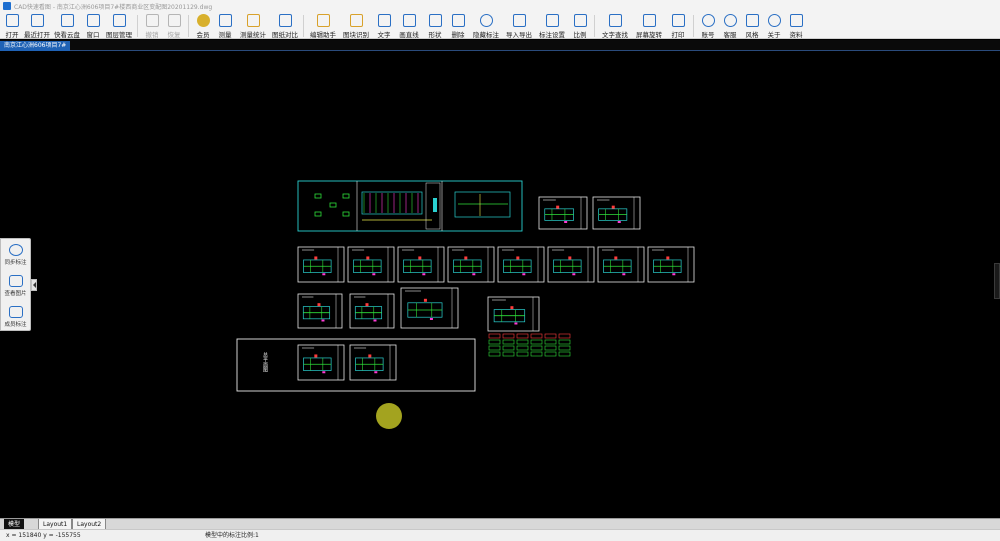 The image size is (1000, 541). I want to click on block-recognition-icon, so click(356, 20).